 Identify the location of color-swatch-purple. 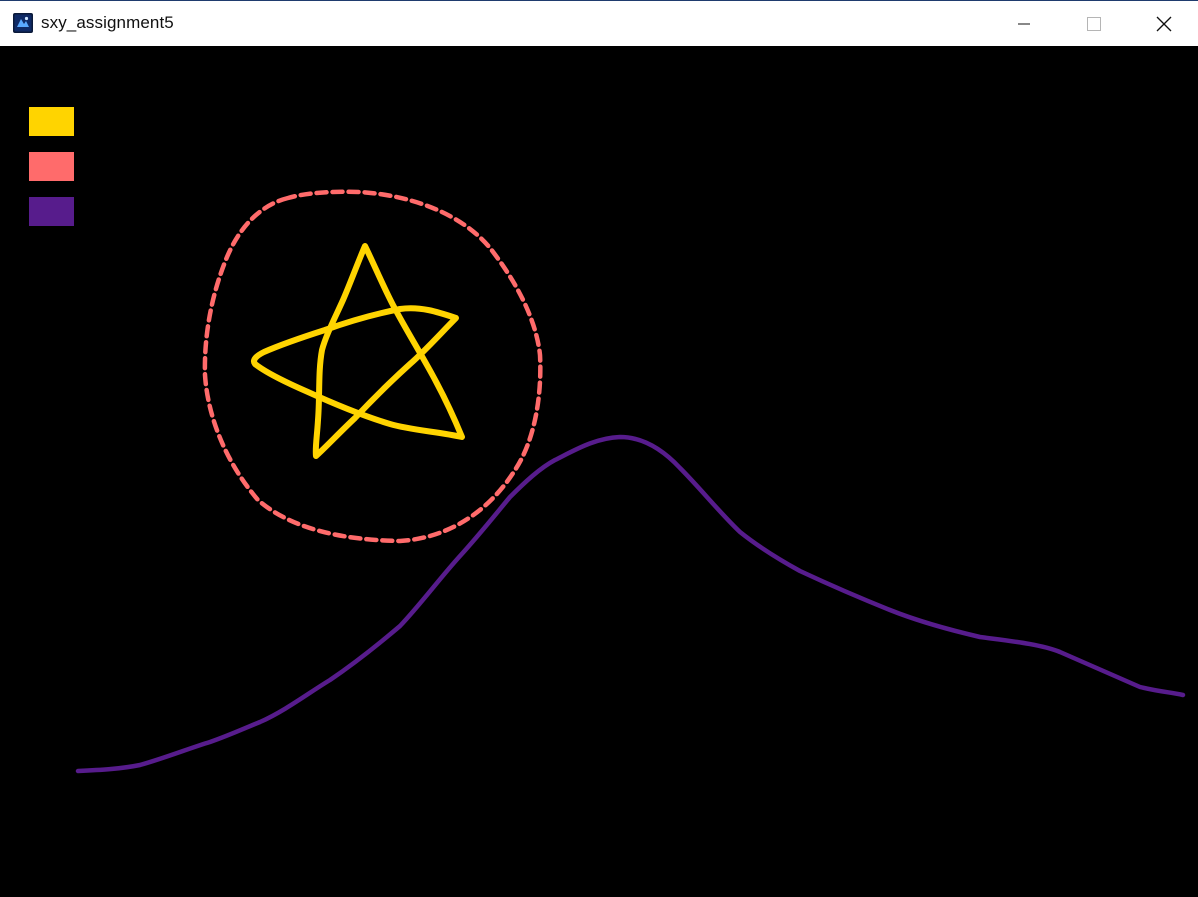
(51, 211).